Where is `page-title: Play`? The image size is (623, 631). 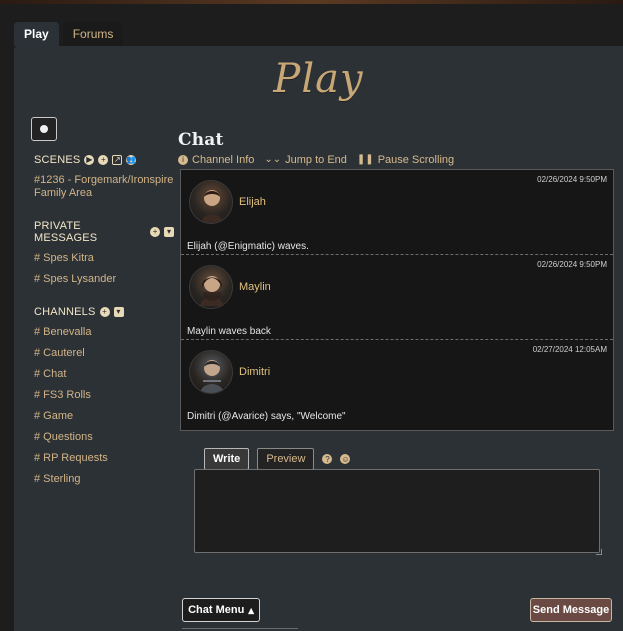 page-title: Play is located at coordinates (318, 79).